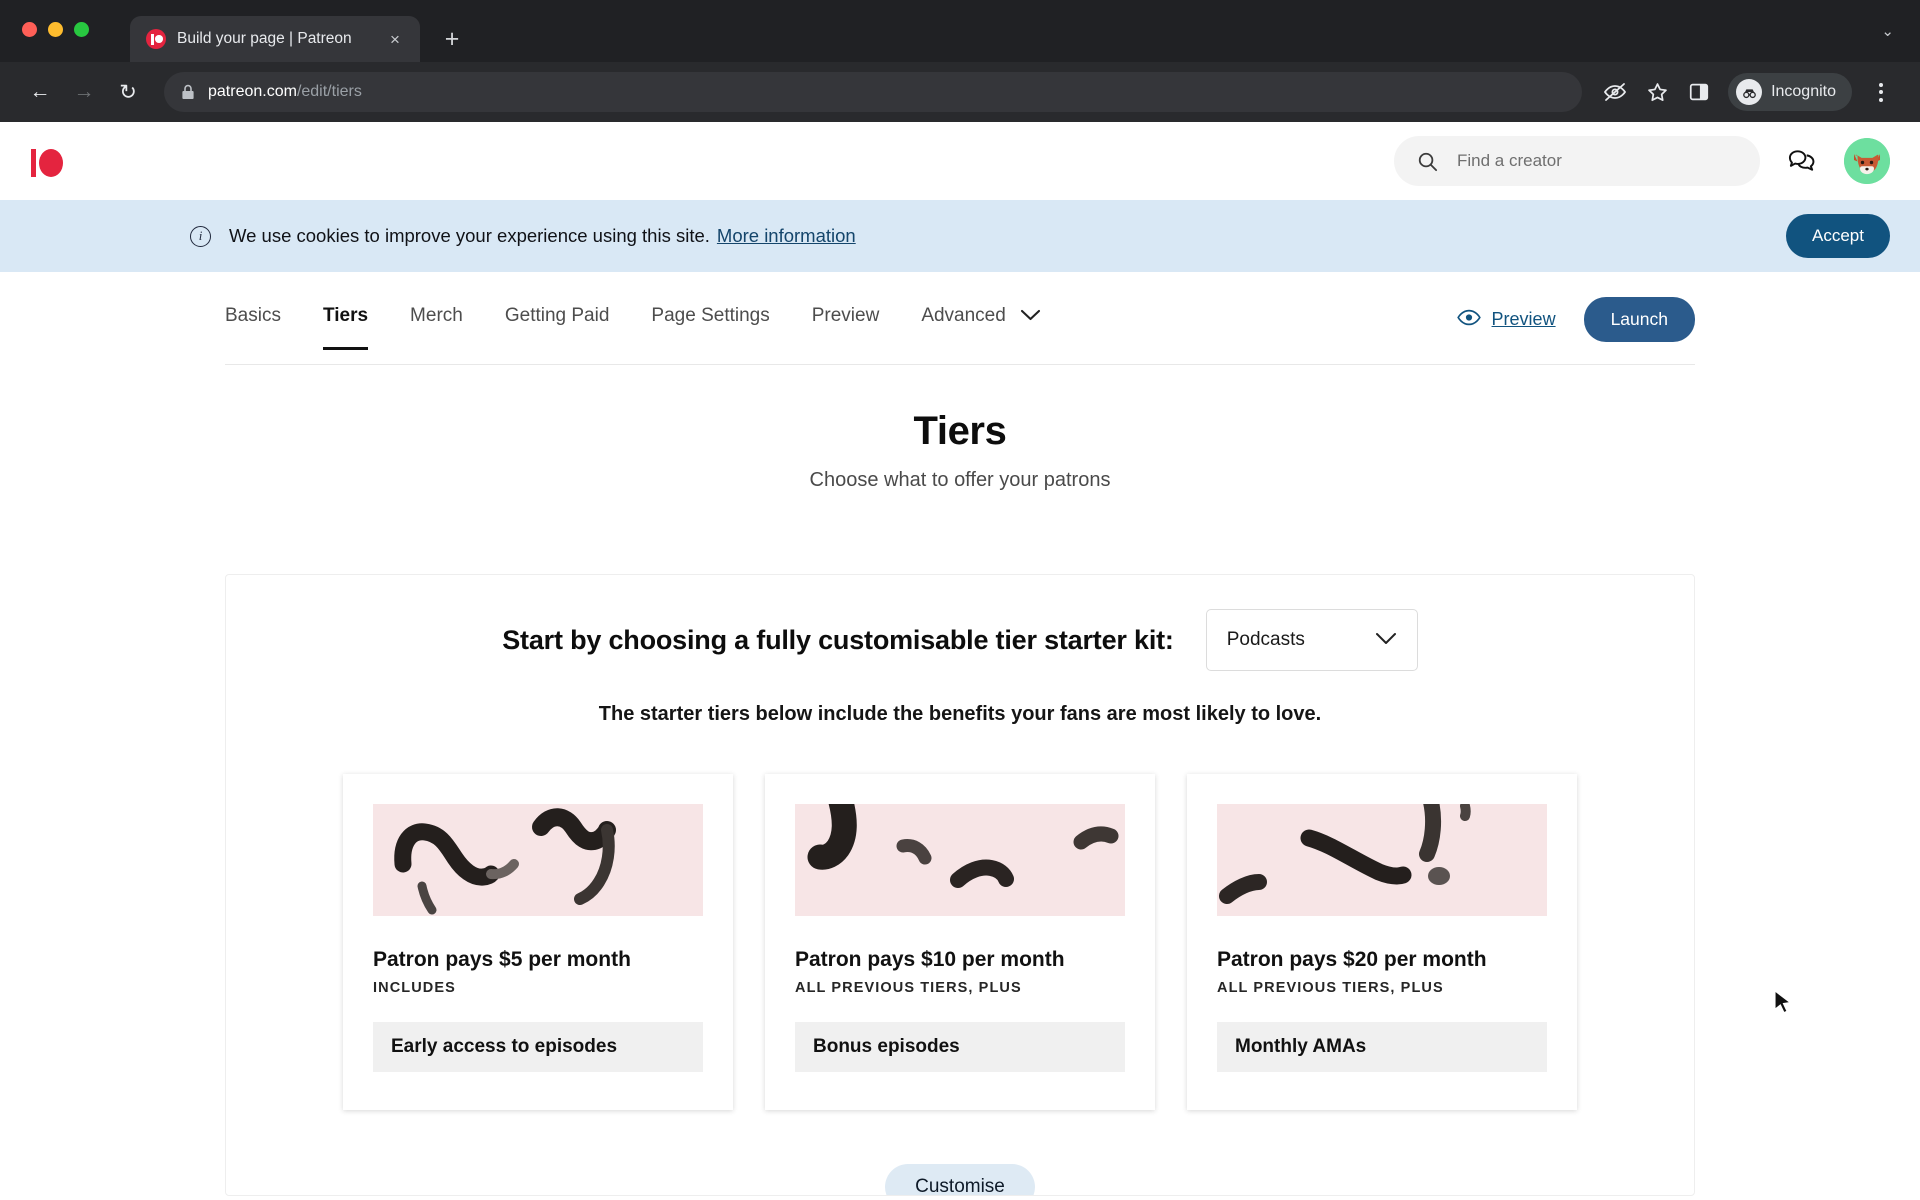 The image size is (1920, 1200). I want to click on maximize-window-button, so click(81, 29).